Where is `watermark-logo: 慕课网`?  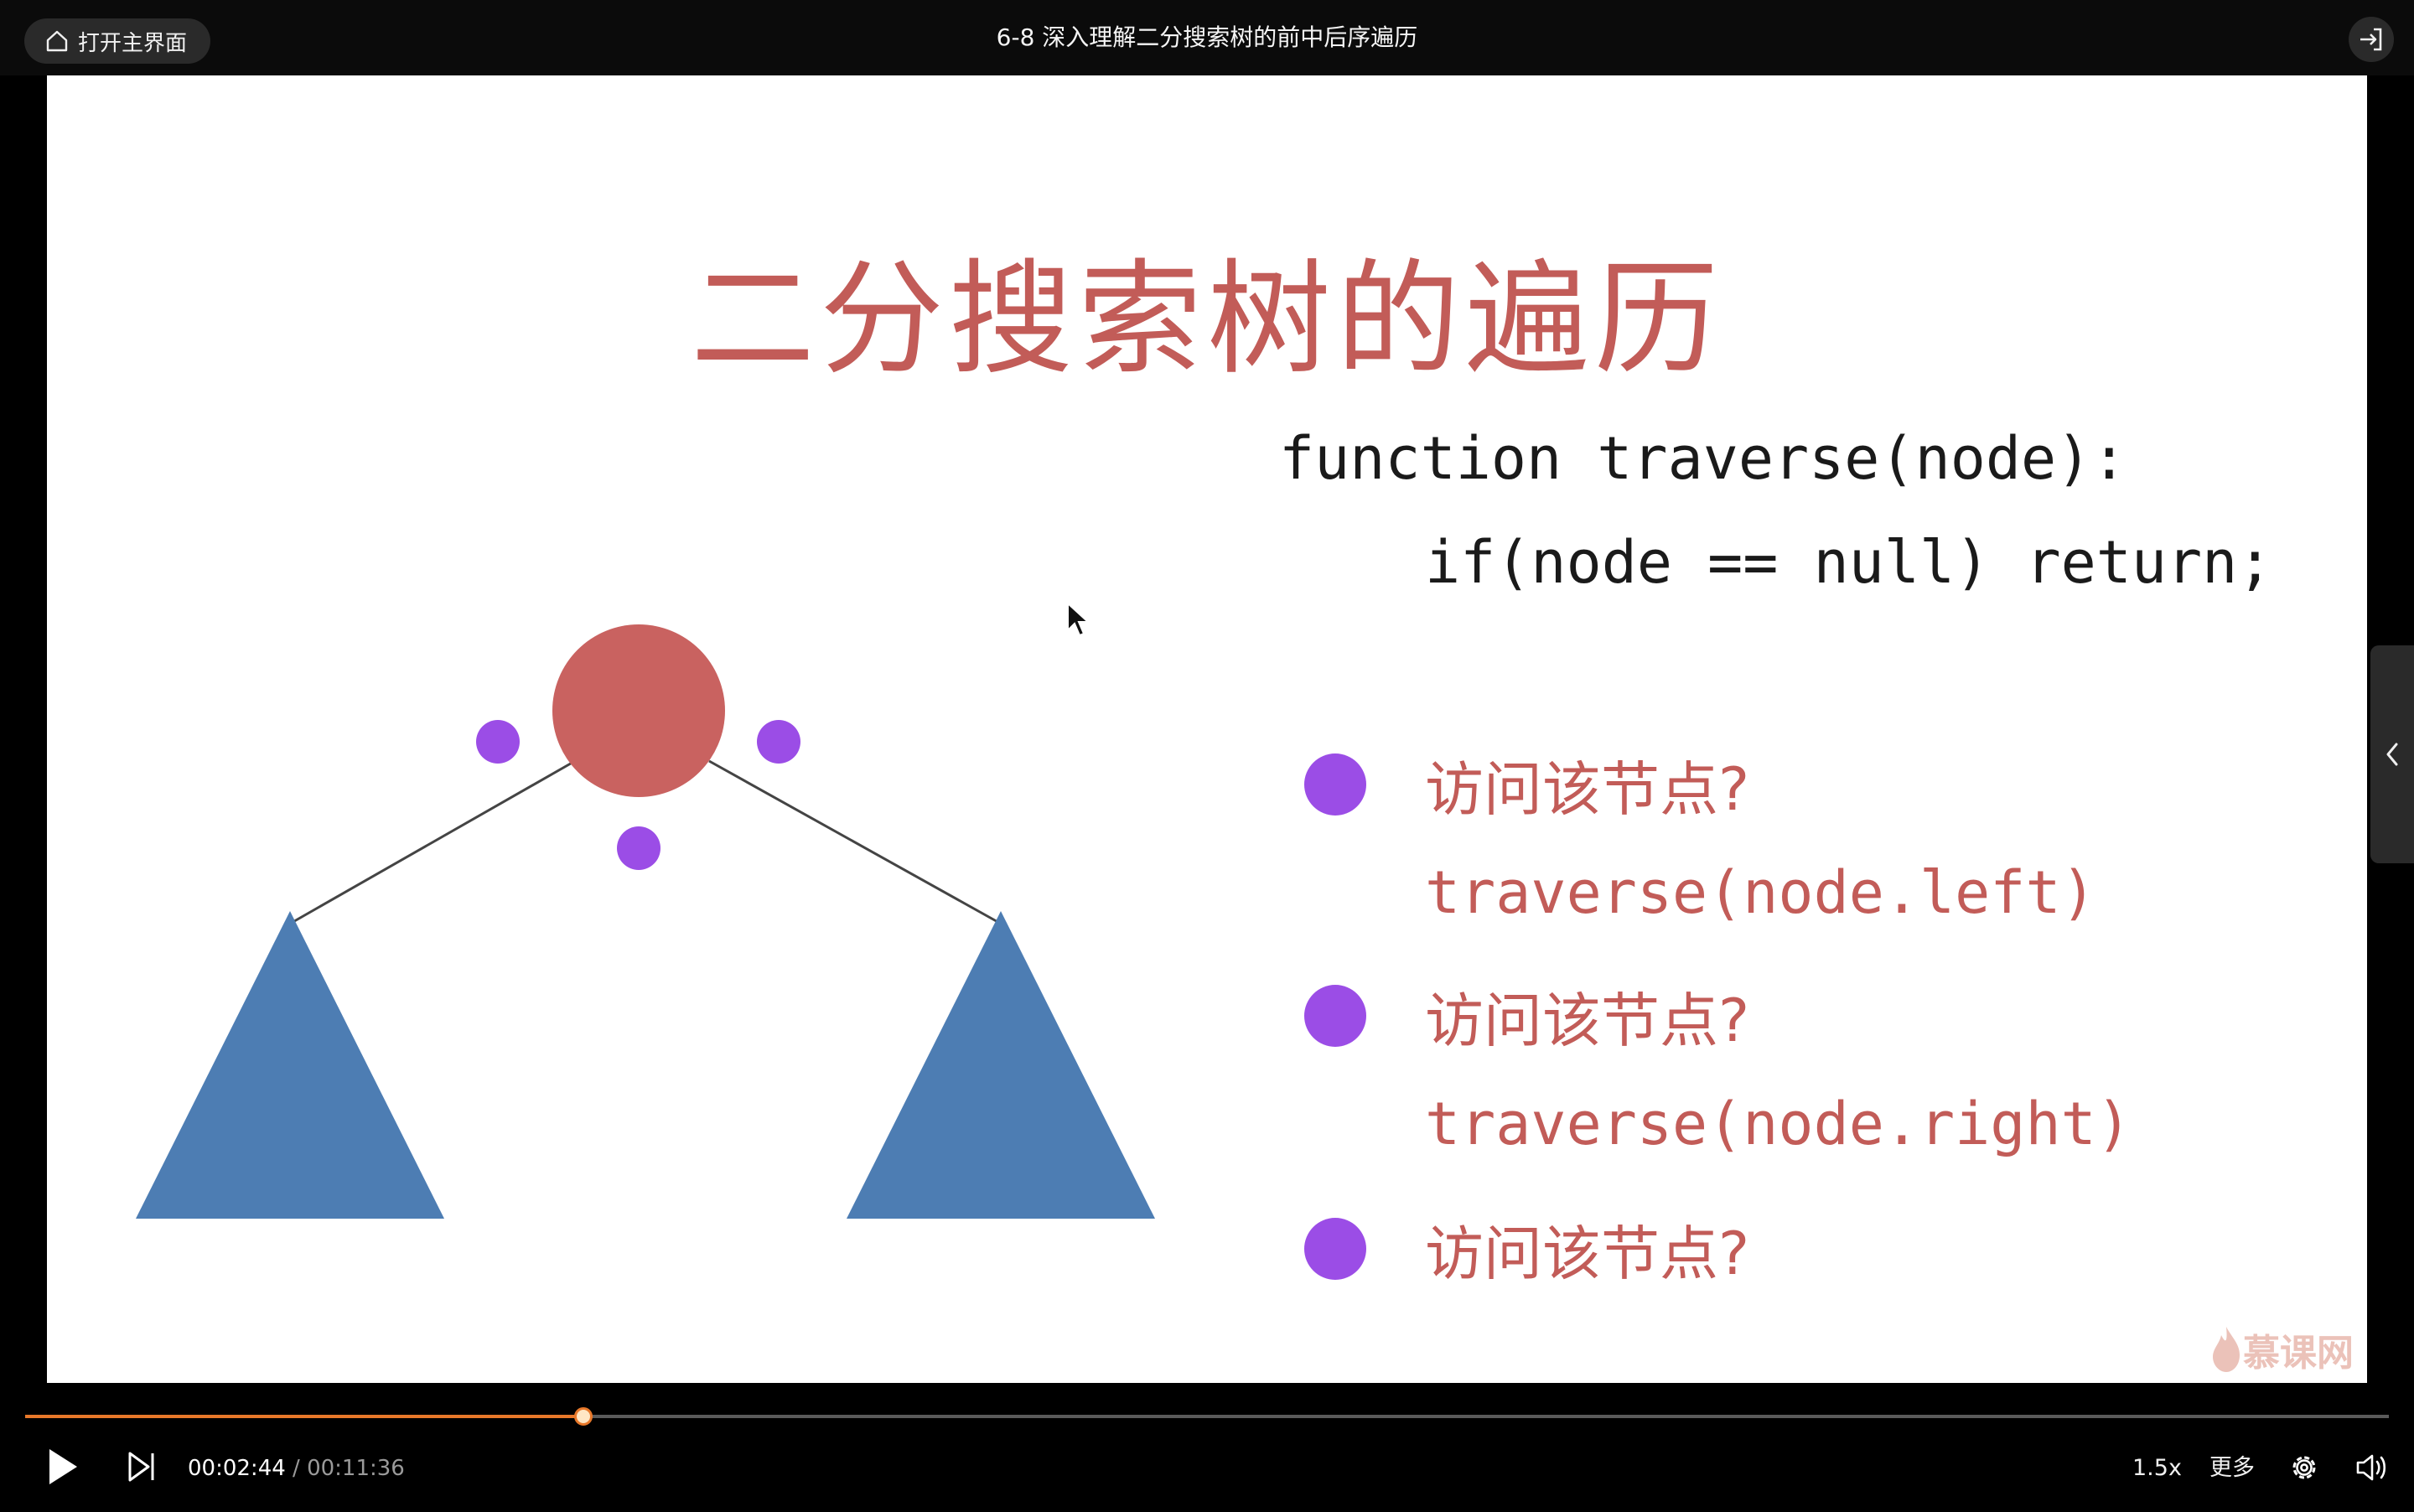
watermark-logo: 慕课网 is located at coordinates (2282, 1349).